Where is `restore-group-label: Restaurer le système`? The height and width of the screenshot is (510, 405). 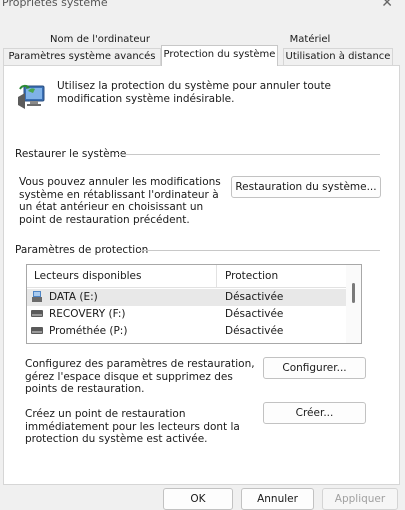
restore-group-label: Restaurer le système is located at coordinates (71, 154).